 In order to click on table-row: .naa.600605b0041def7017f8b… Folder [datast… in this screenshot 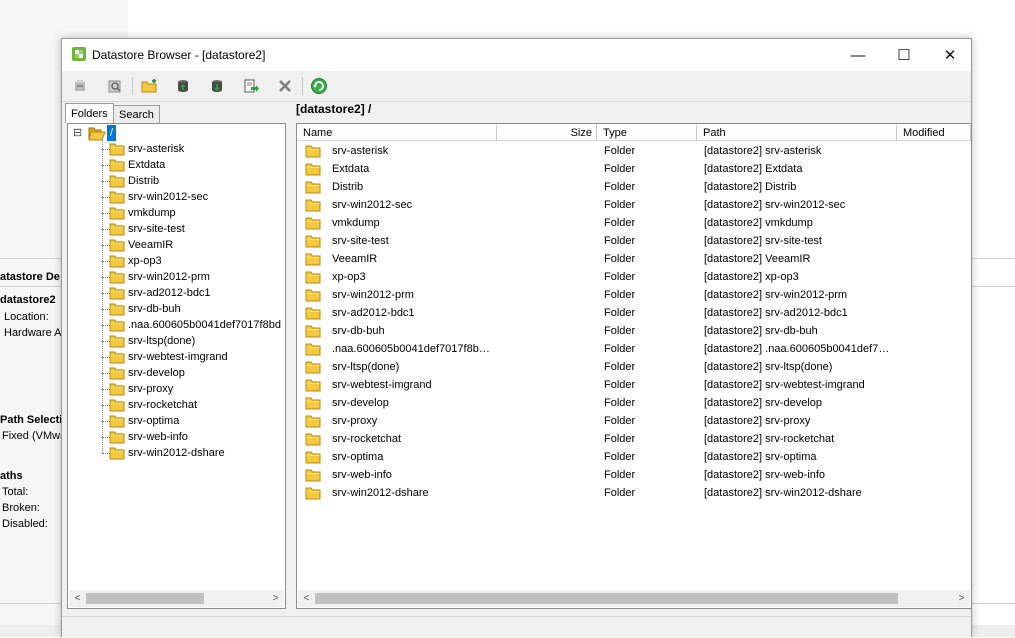, I will do `click(634, 349)`.